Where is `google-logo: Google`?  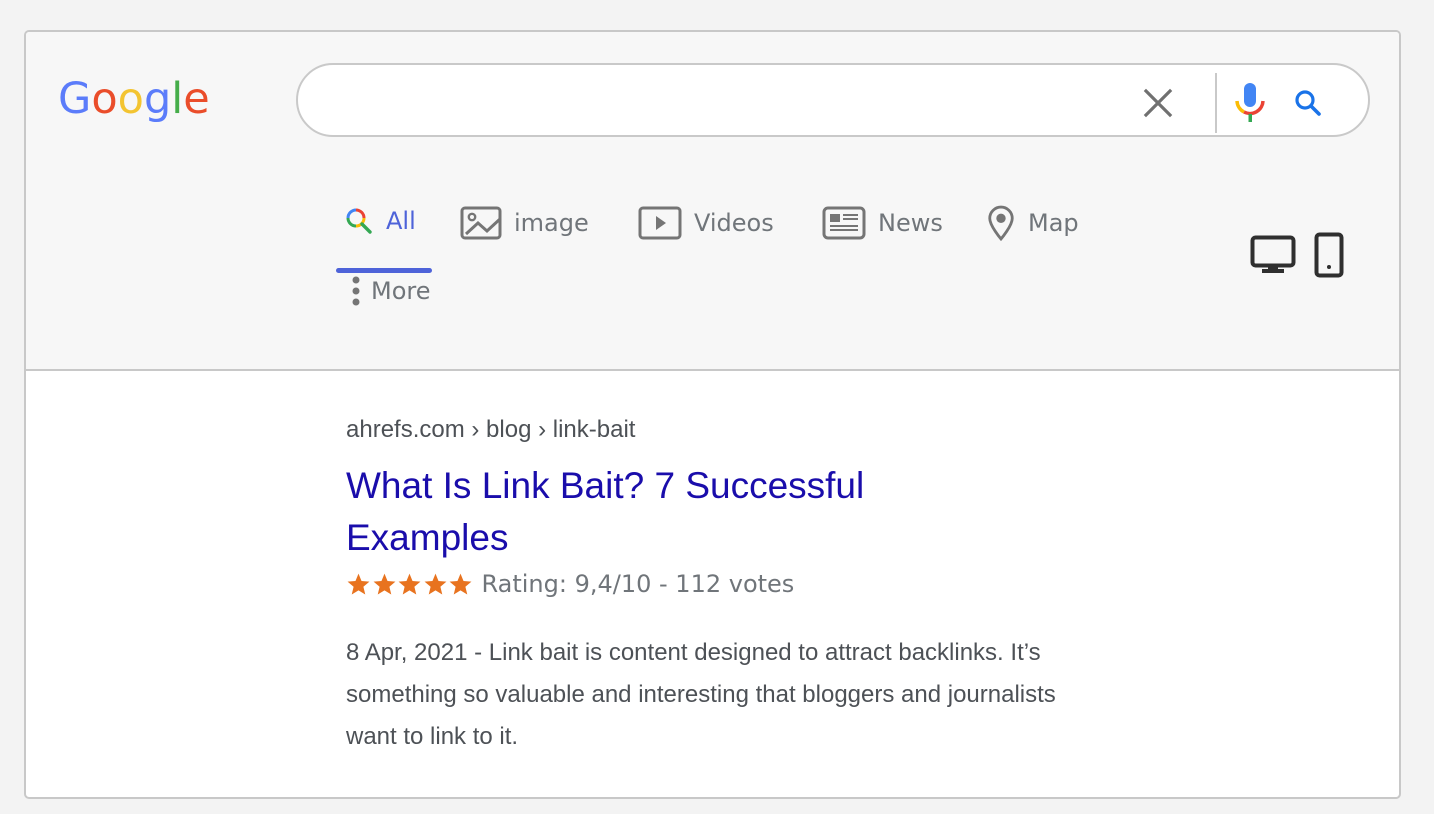
google-logo: Google is located at coordinates (134, 99).